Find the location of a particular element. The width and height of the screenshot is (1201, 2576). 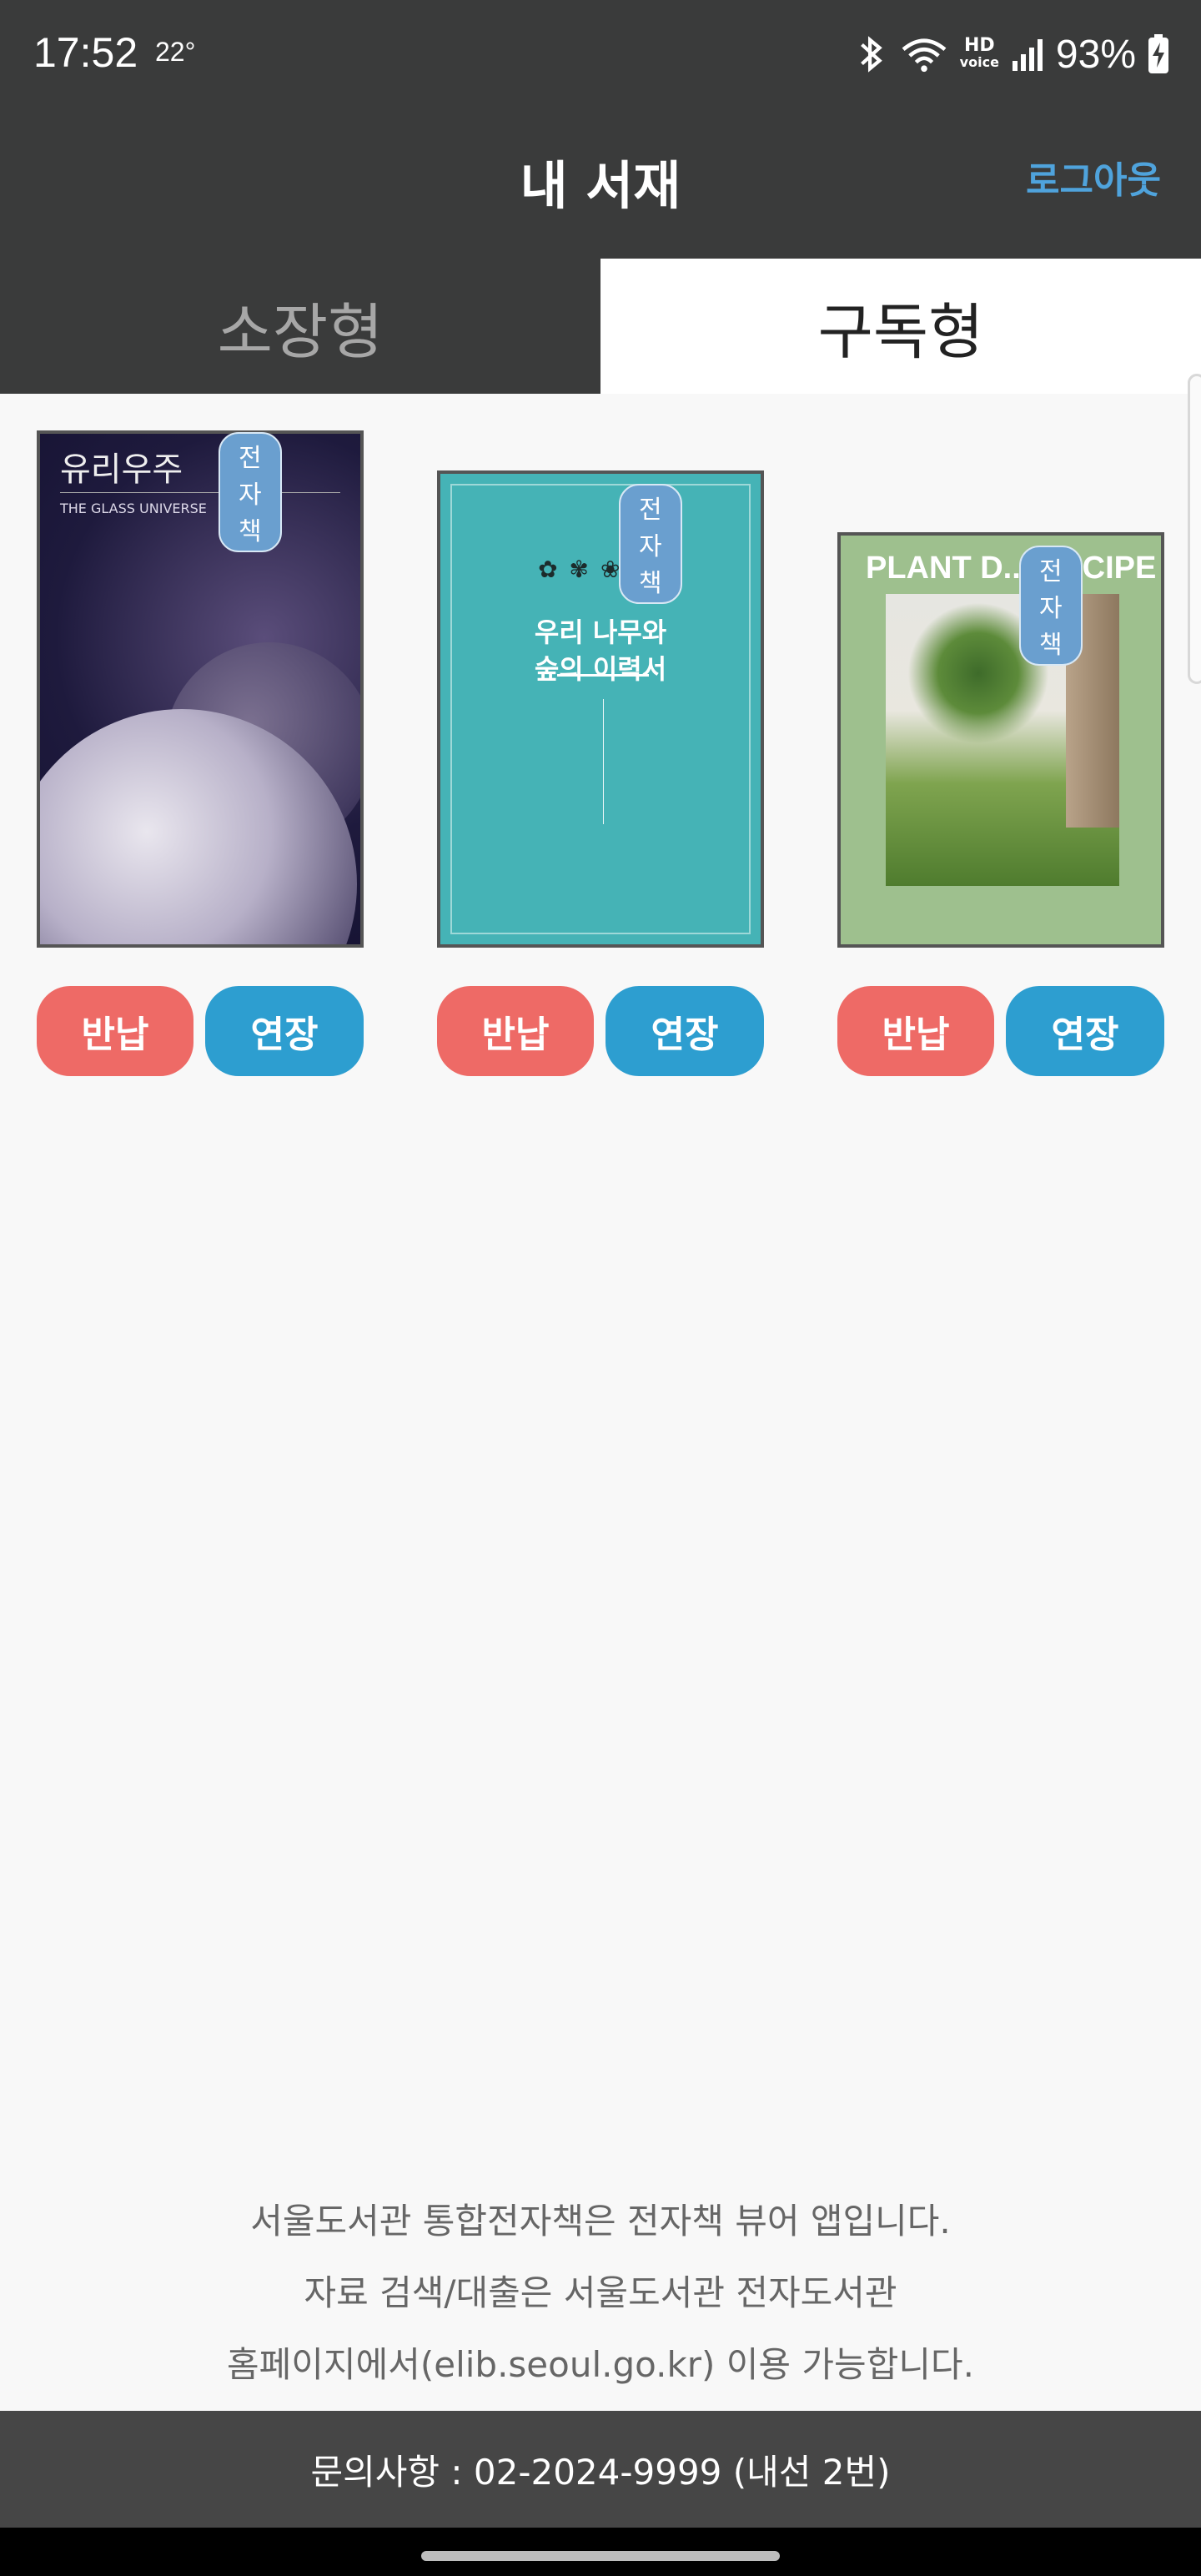

system-nav-bar is located at coordinates (601, 2552).